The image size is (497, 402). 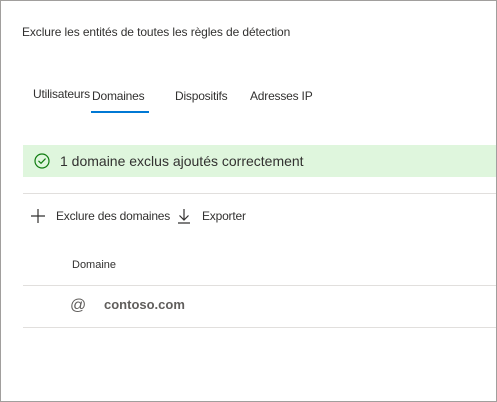 What do you see at coordinates (38, 216) in the screenshot?
I see `plus-icon` at bounding box center [38, 216].